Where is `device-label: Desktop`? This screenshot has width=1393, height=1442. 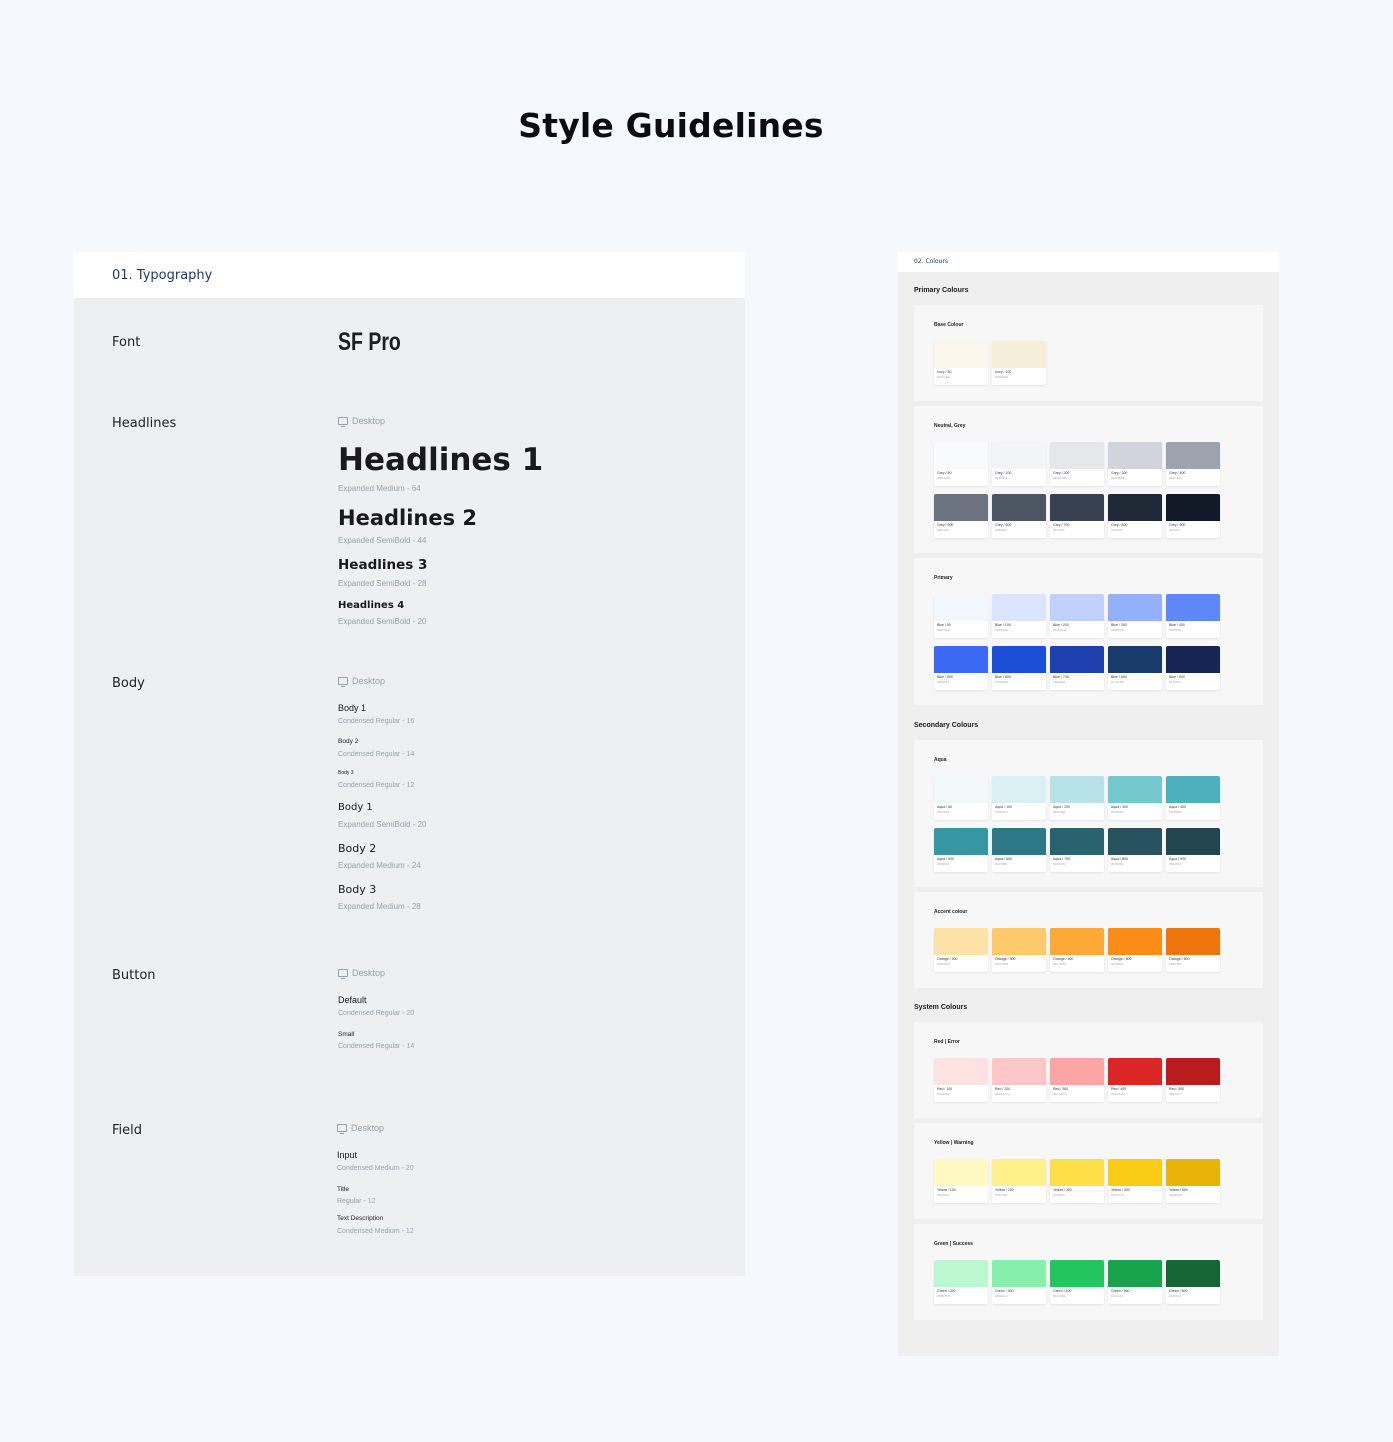 device-label: Desktop is located at coordinates (369, 681).